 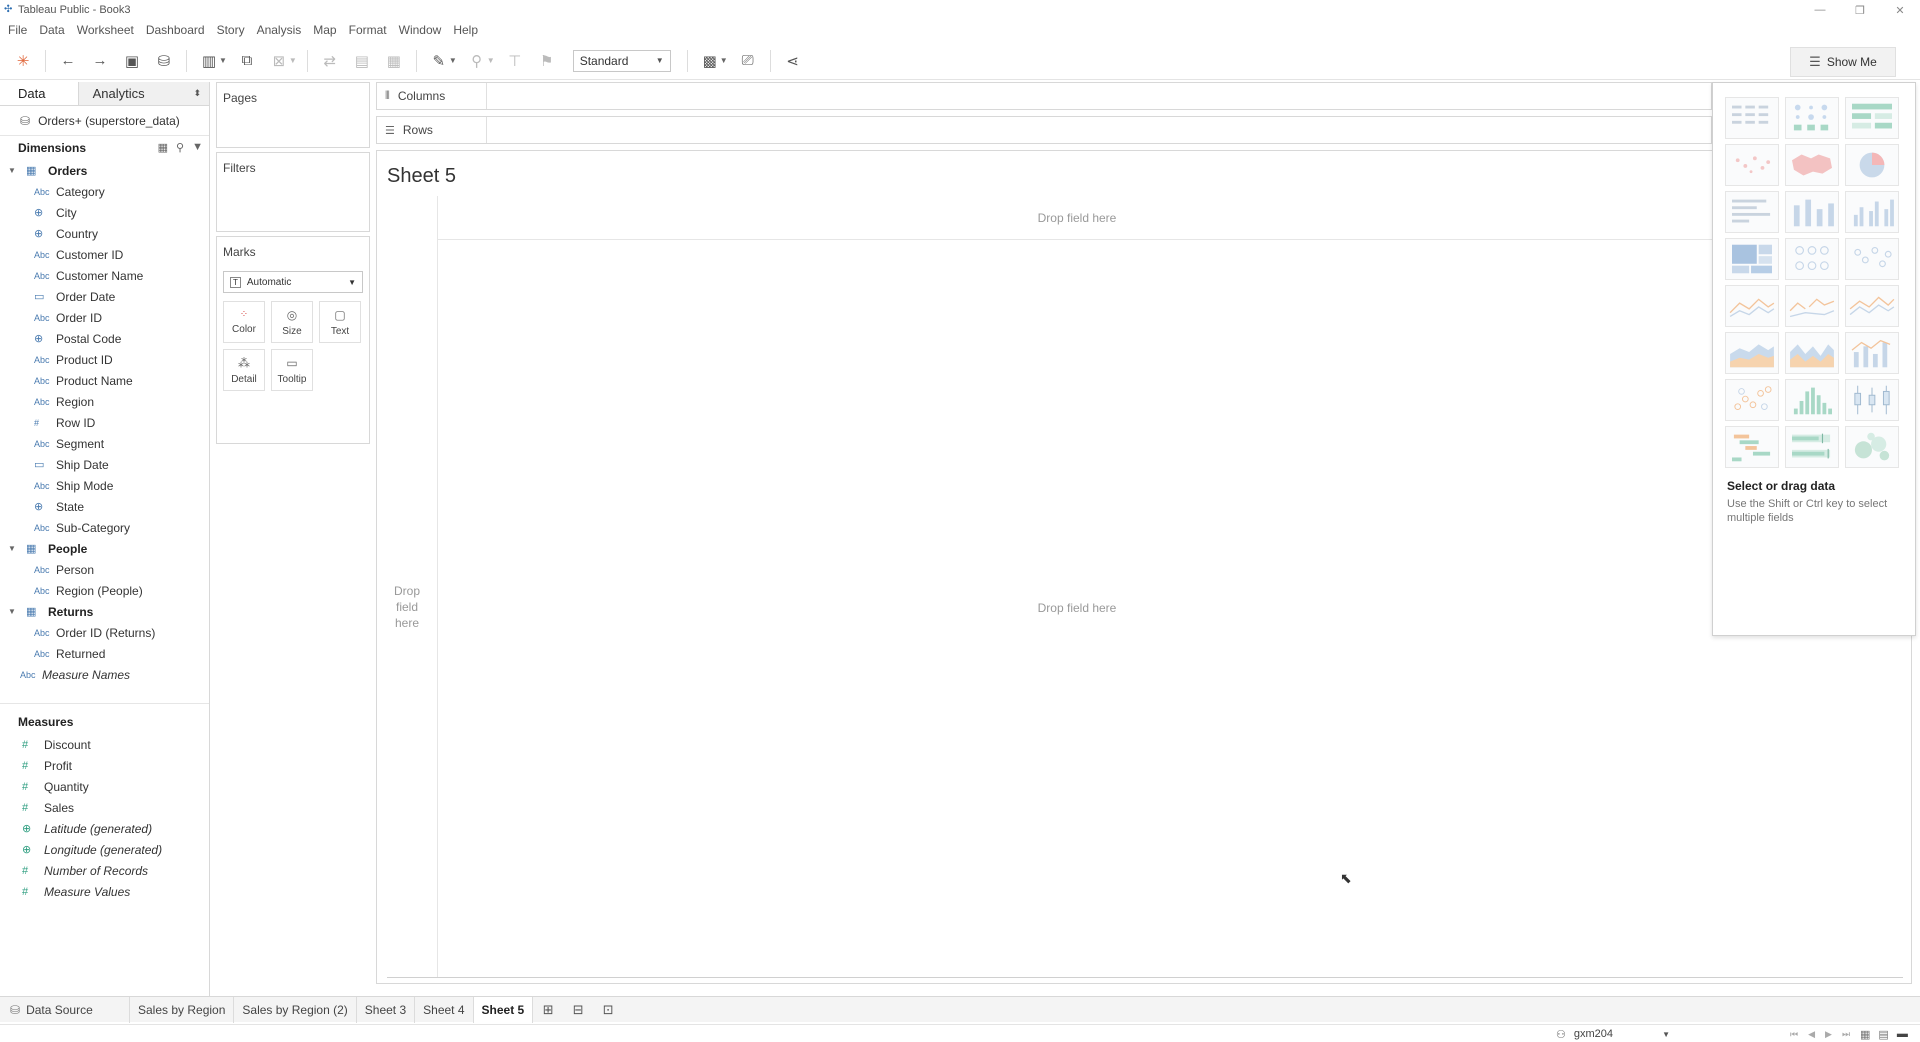 What do you see at coordinates (104, 296) in the screenshot?
I see `dimension-field: ▭ Order Date` at bounding box center [104, 296].